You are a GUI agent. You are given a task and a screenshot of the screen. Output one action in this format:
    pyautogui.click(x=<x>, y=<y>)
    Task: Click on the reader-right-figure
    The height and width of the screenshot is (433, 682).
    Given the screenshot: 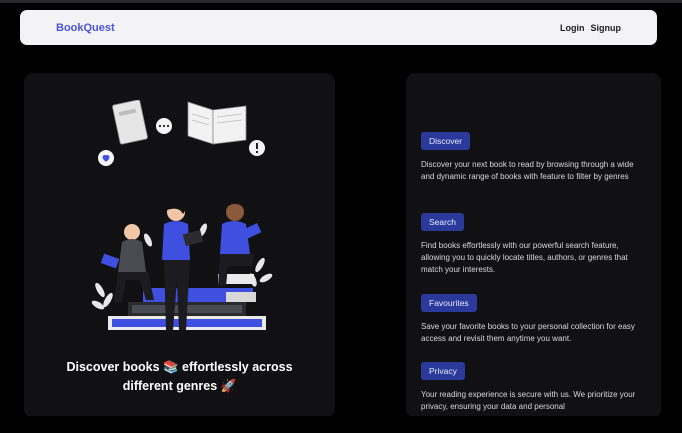 What is the action you would take?
    pyautogui.click(x=240, y=244)
    